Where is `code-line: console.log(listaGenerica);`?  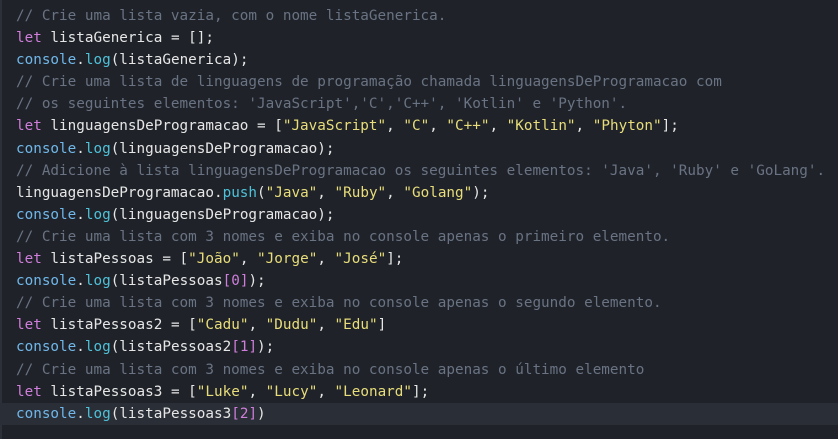
code-line: console.log(listaGenerica); is located at coordinates (427, 60).